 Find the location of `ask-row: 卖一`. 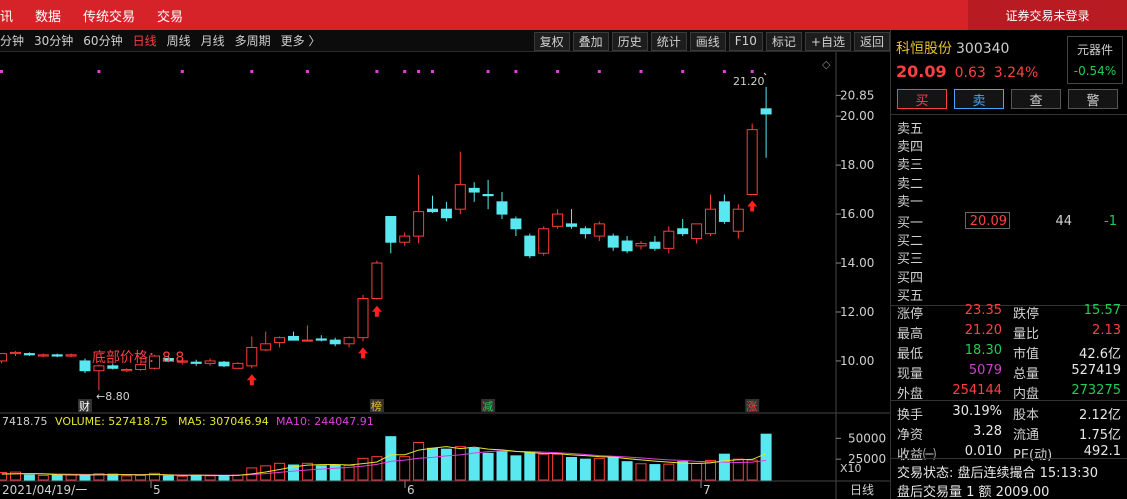

ask-row: 卖一 is located at coordinates (1010, 200).